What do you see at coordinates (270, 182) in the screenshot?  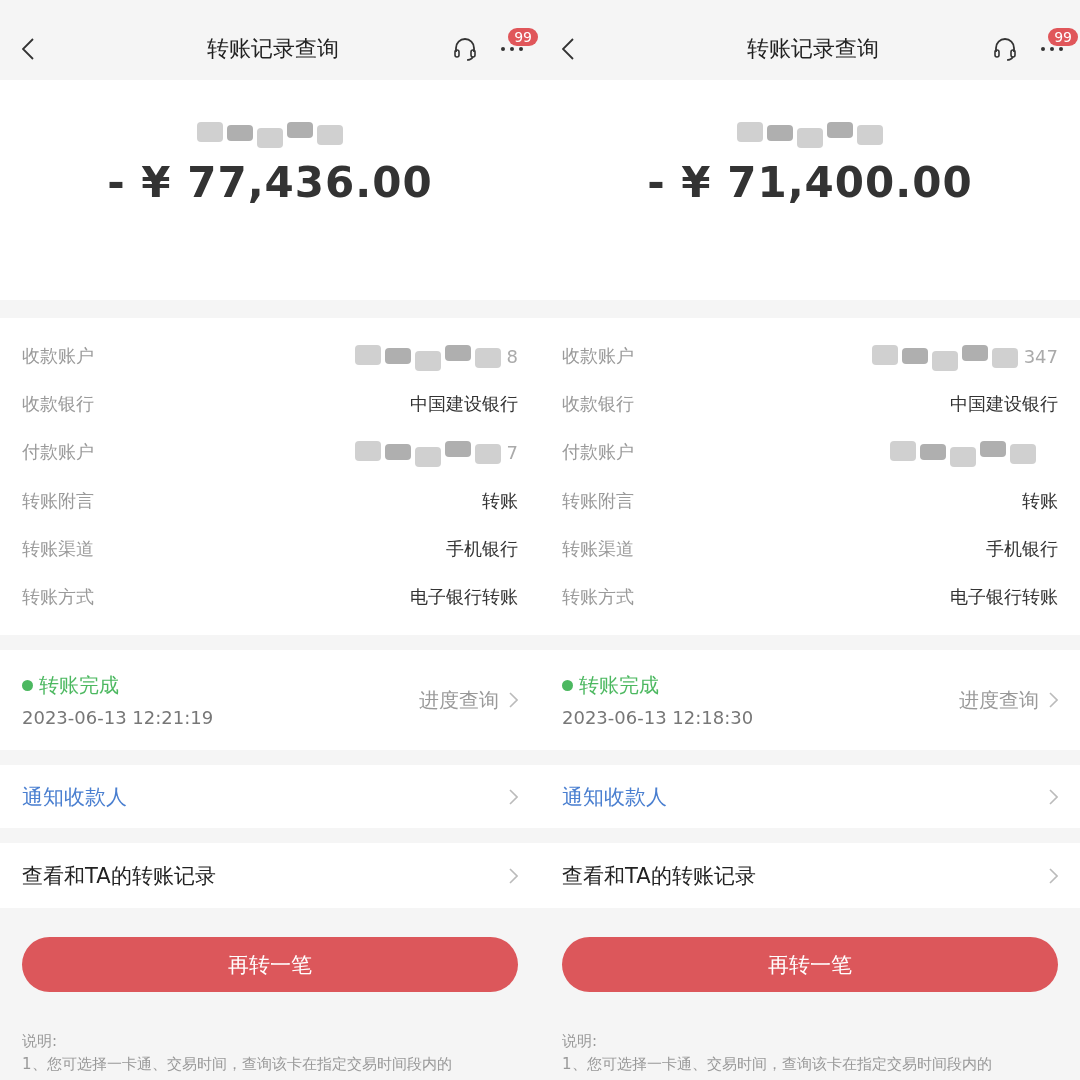 I see `transfer-amount: - ¥ 77,436.00` at bounding box center [270, 182].